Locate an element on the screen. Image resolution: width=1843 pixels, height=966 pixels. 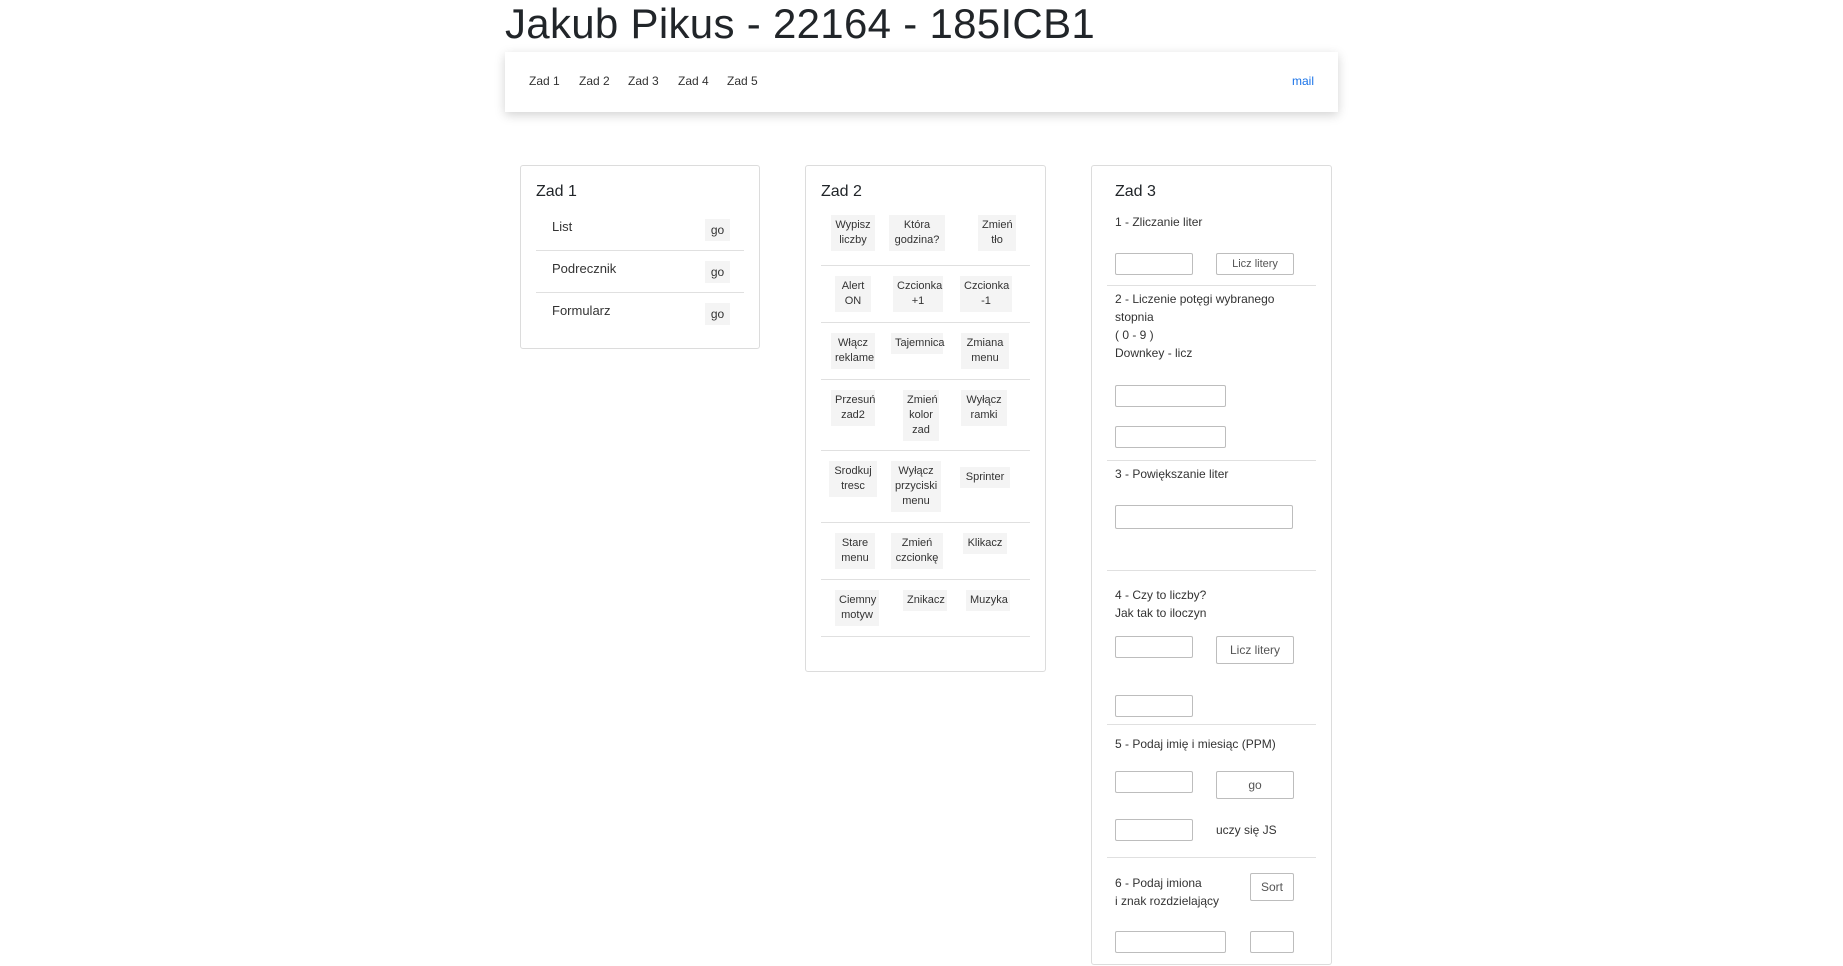
czcionka-minus-button: Czcionka -1 is located at coordinates (986, 294).